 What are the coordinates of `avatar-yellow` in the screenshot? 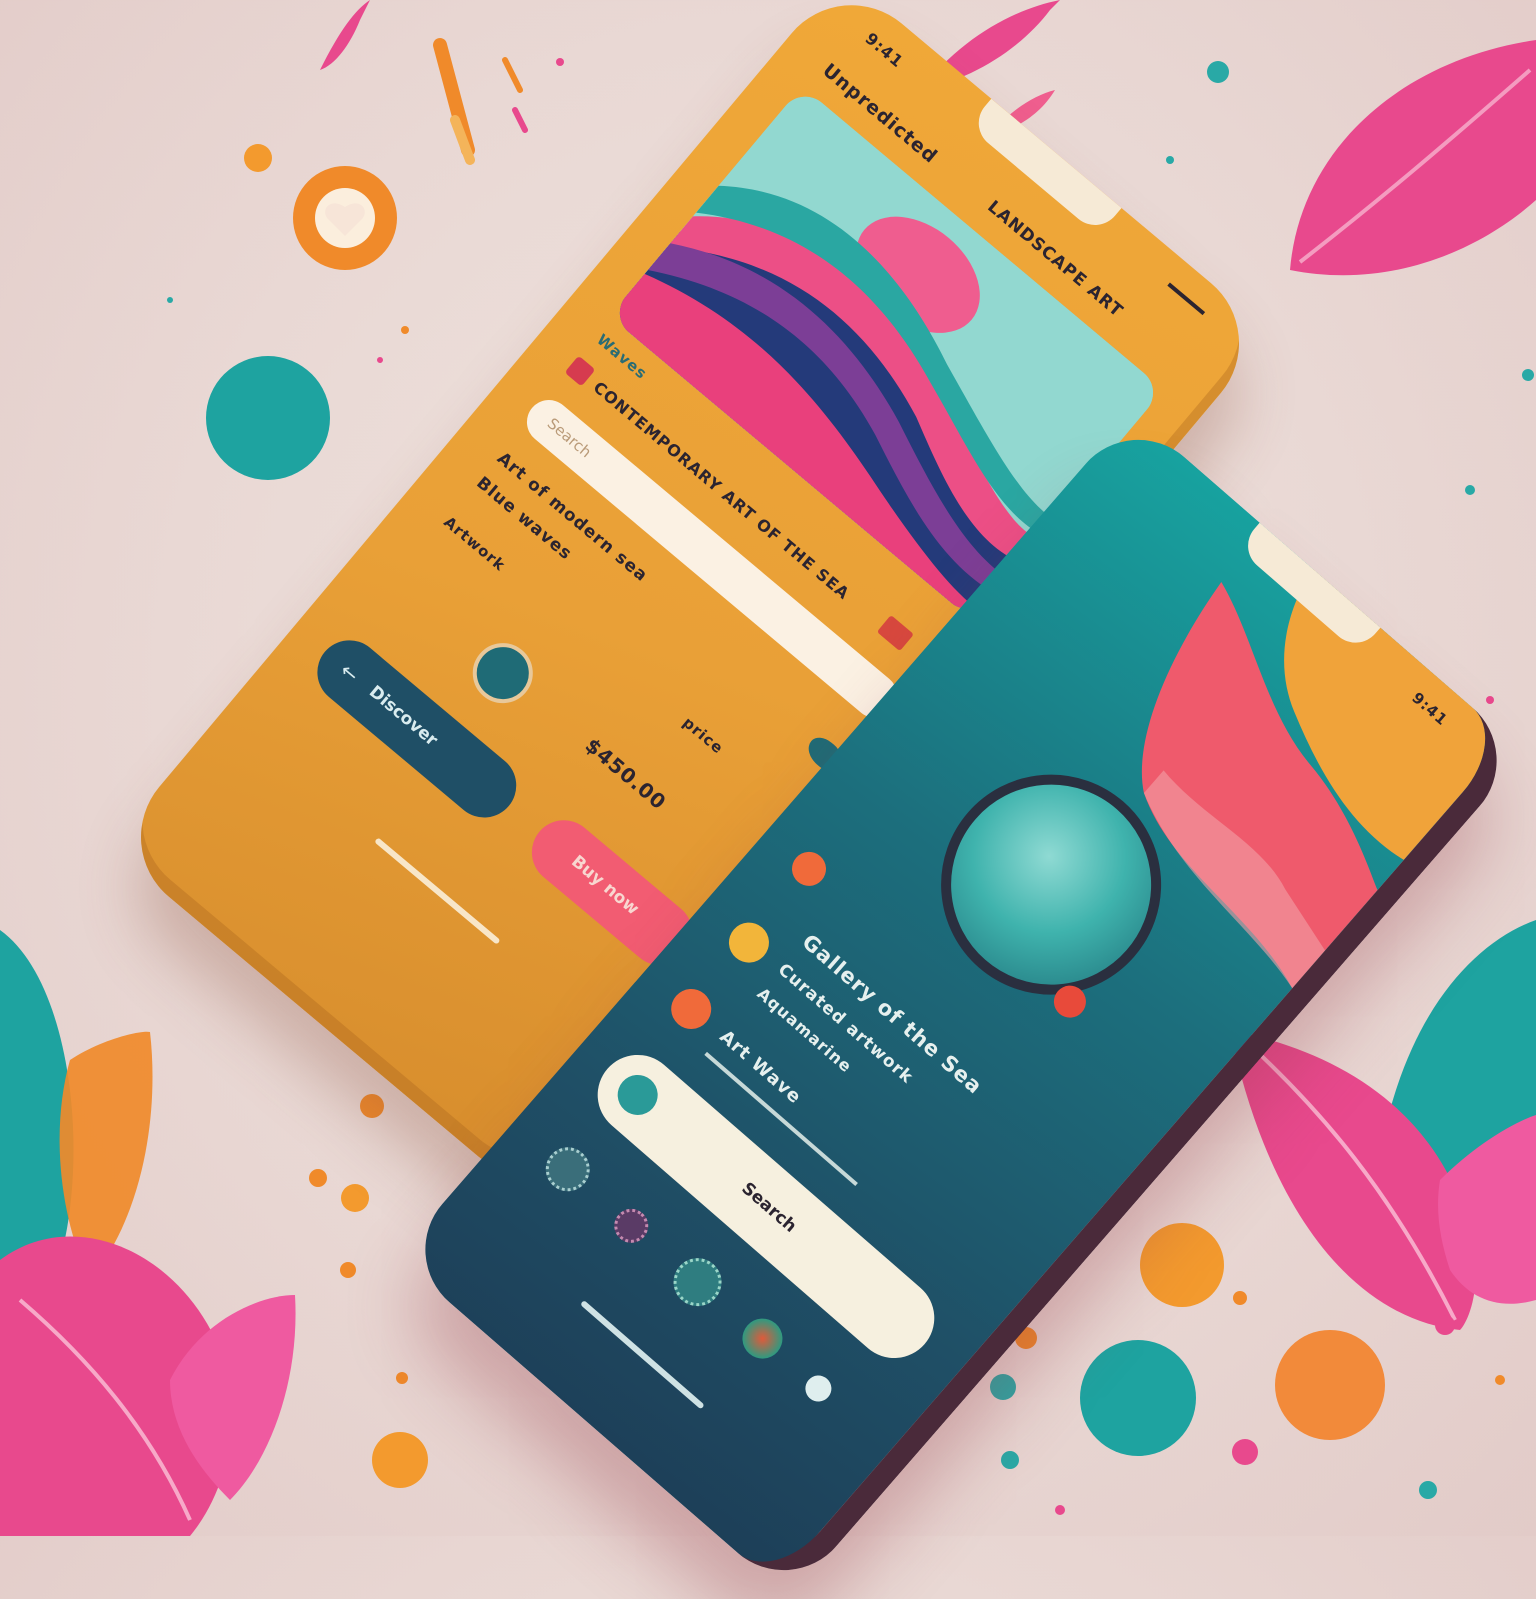 It's located at (749, 942).